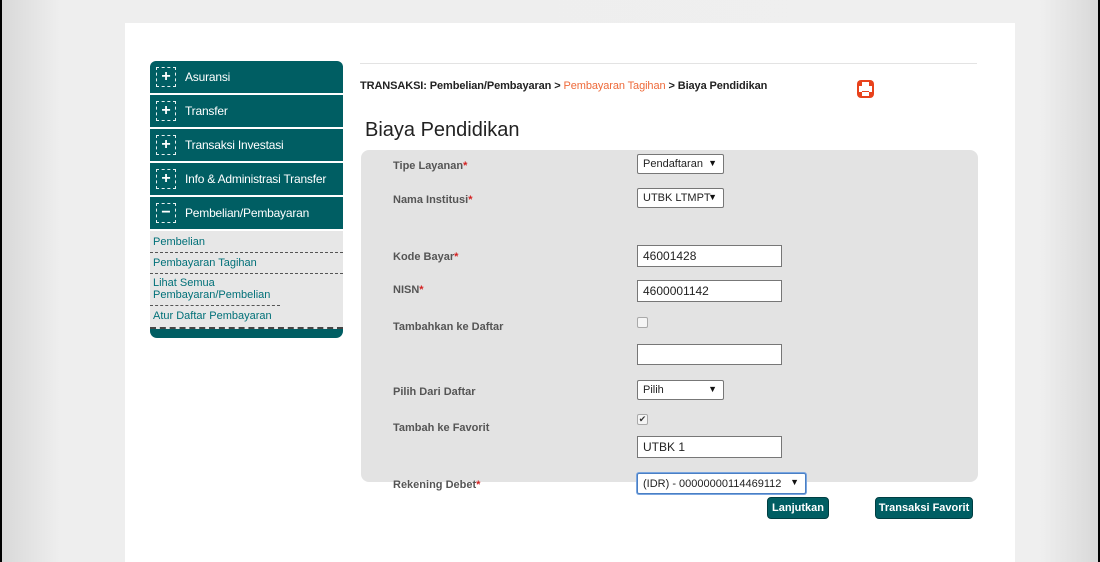  What do you see at coordinates (680, 390) in the screenshot?
I see `pilih-dari-daftar-select: Pilih ▼` at bounding box center [680, 390].